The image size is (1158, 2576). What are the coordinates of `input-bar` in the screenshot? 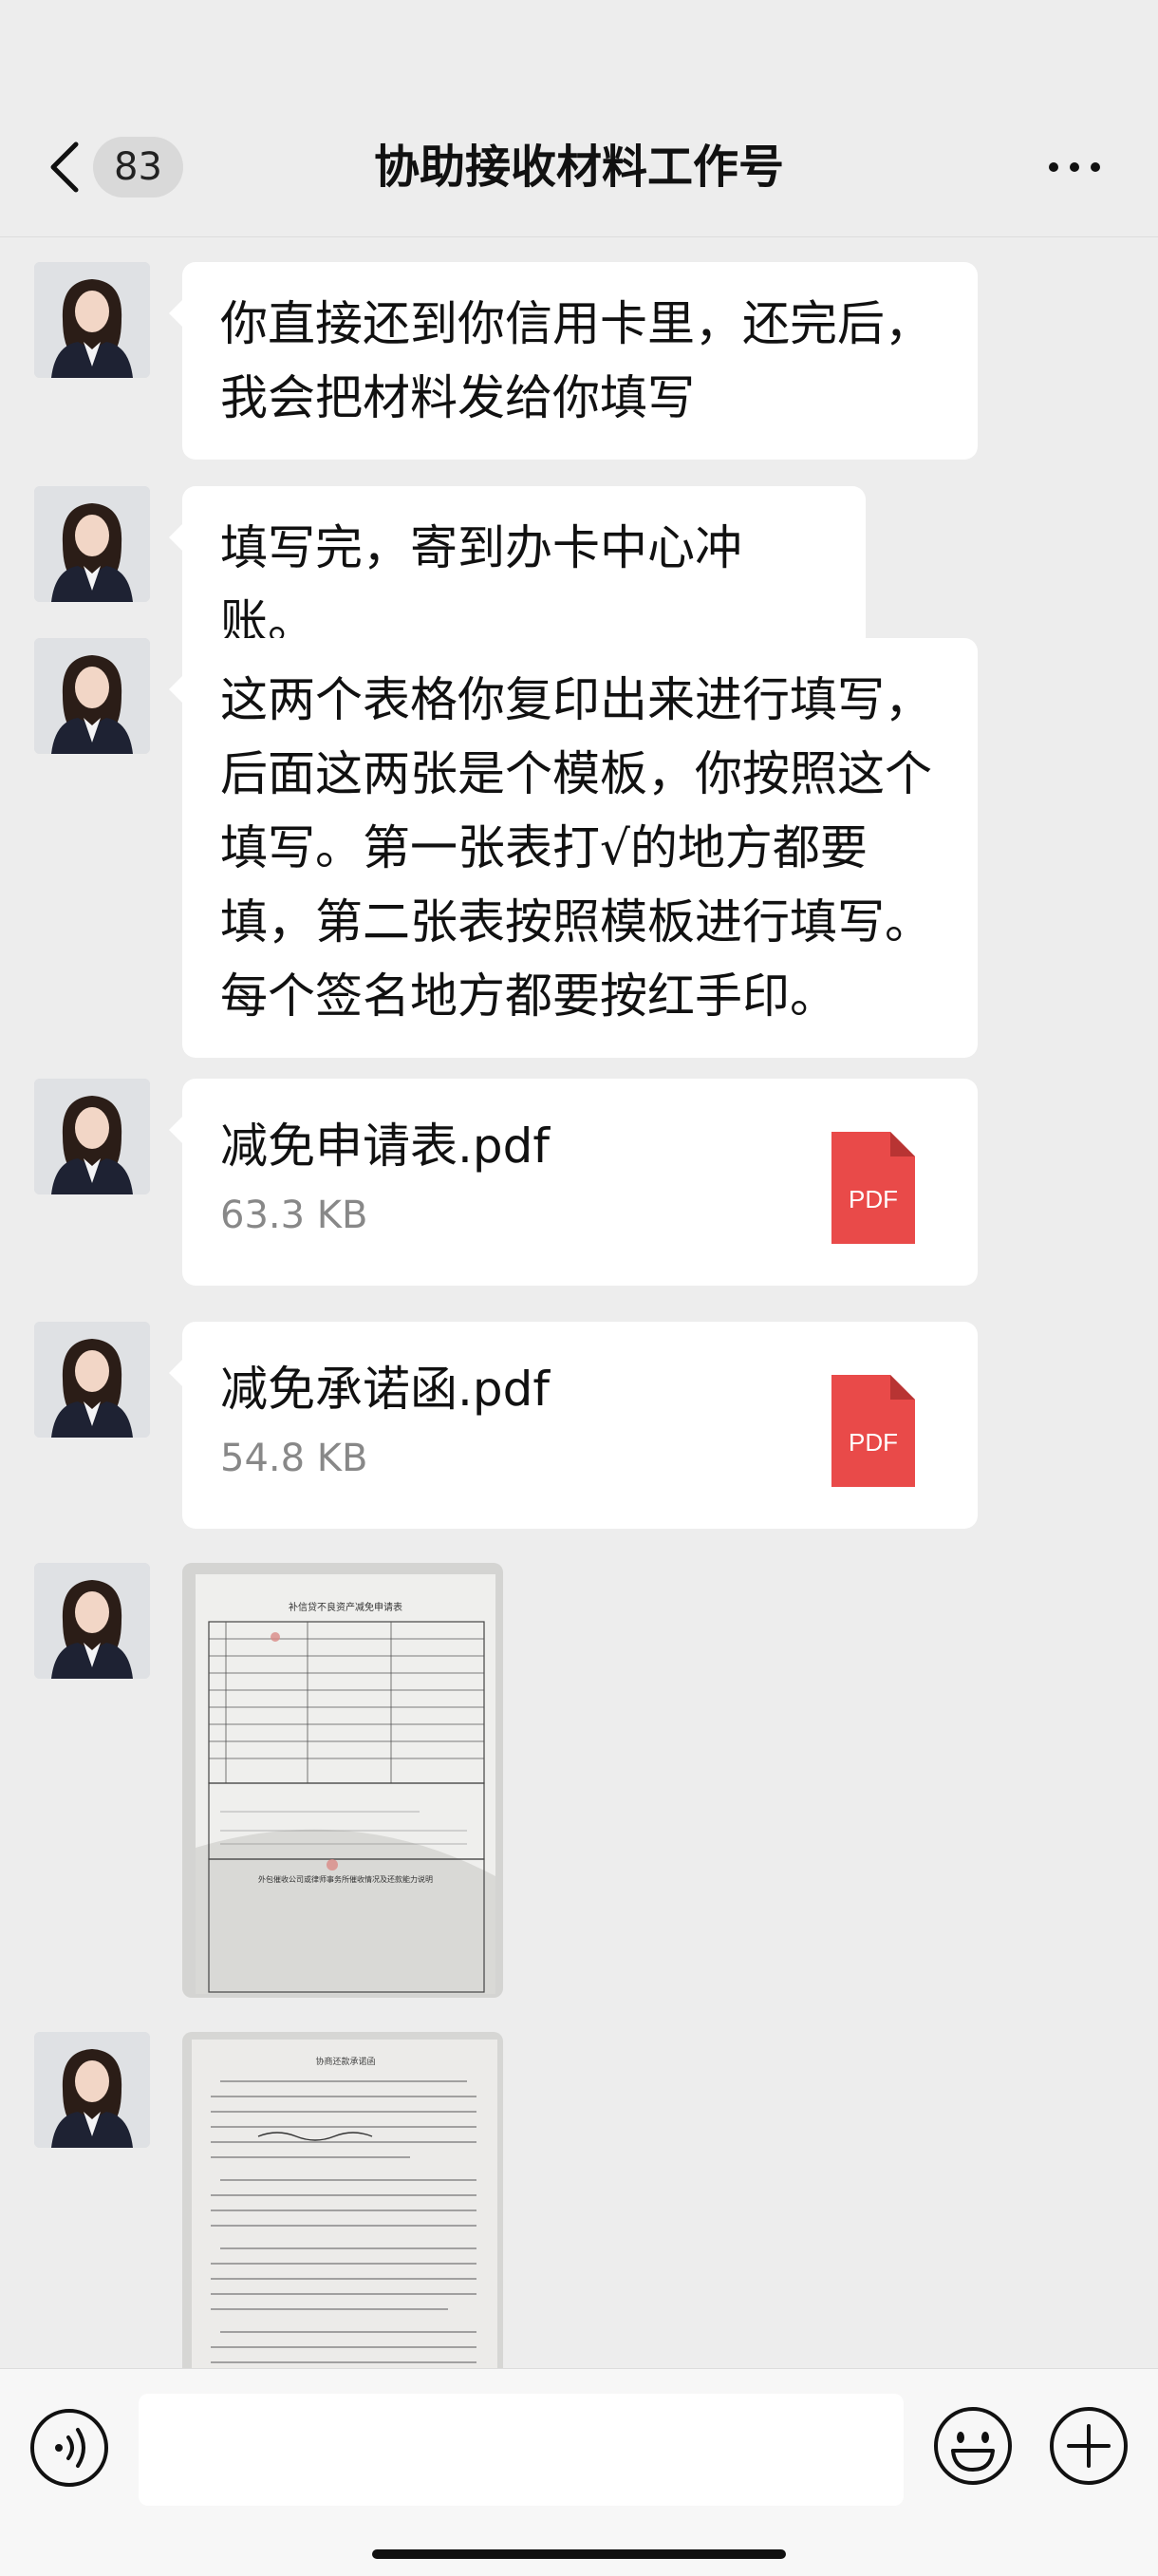 It's located at (579, 2472).